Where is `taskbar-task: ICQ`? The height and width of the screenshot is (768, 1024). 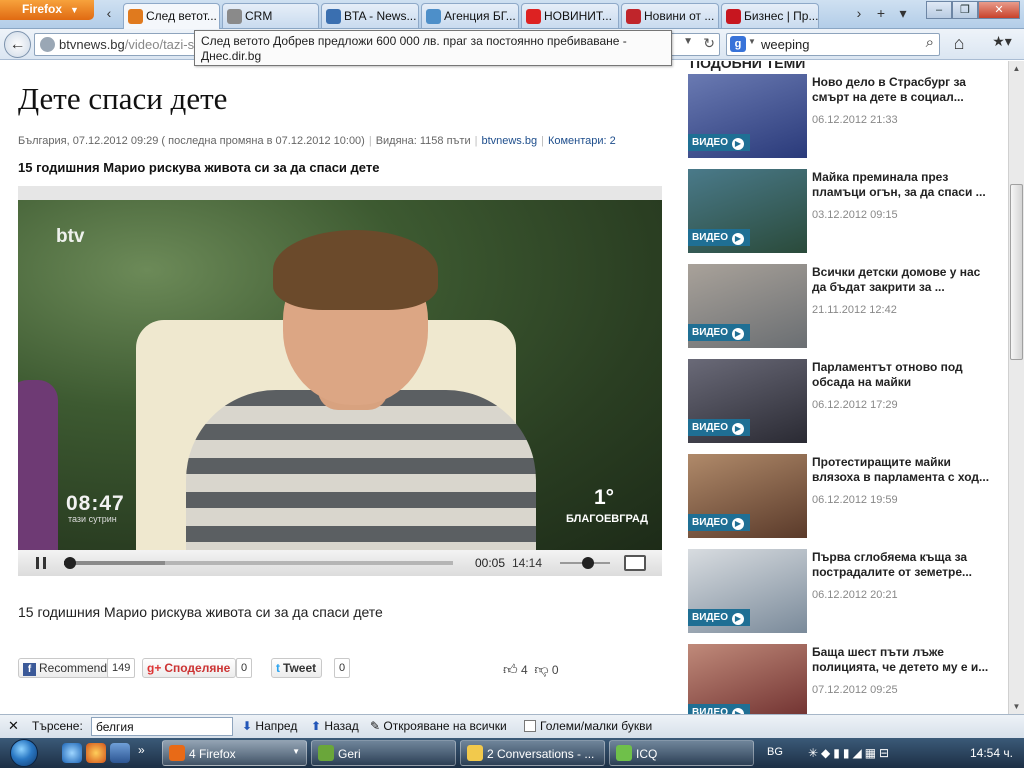
taskbar-task: ICQ is located at coordinates (681, 753).